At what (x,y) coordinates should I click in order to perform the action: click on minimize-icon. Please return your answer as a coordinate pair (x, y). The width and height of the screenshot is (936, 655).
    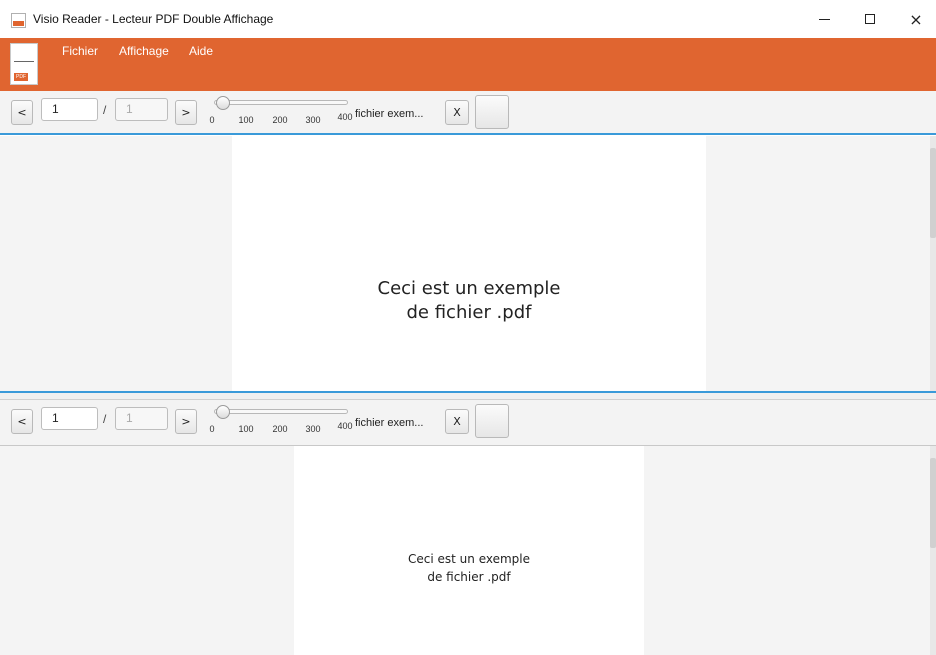
    Looking at the image, I should click on (824, 19).